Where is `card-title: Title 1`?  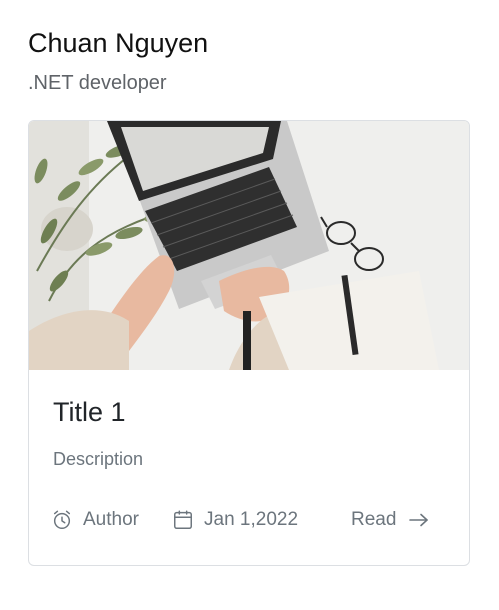 card-title: Title 1 is located at coordinates (89, 412).